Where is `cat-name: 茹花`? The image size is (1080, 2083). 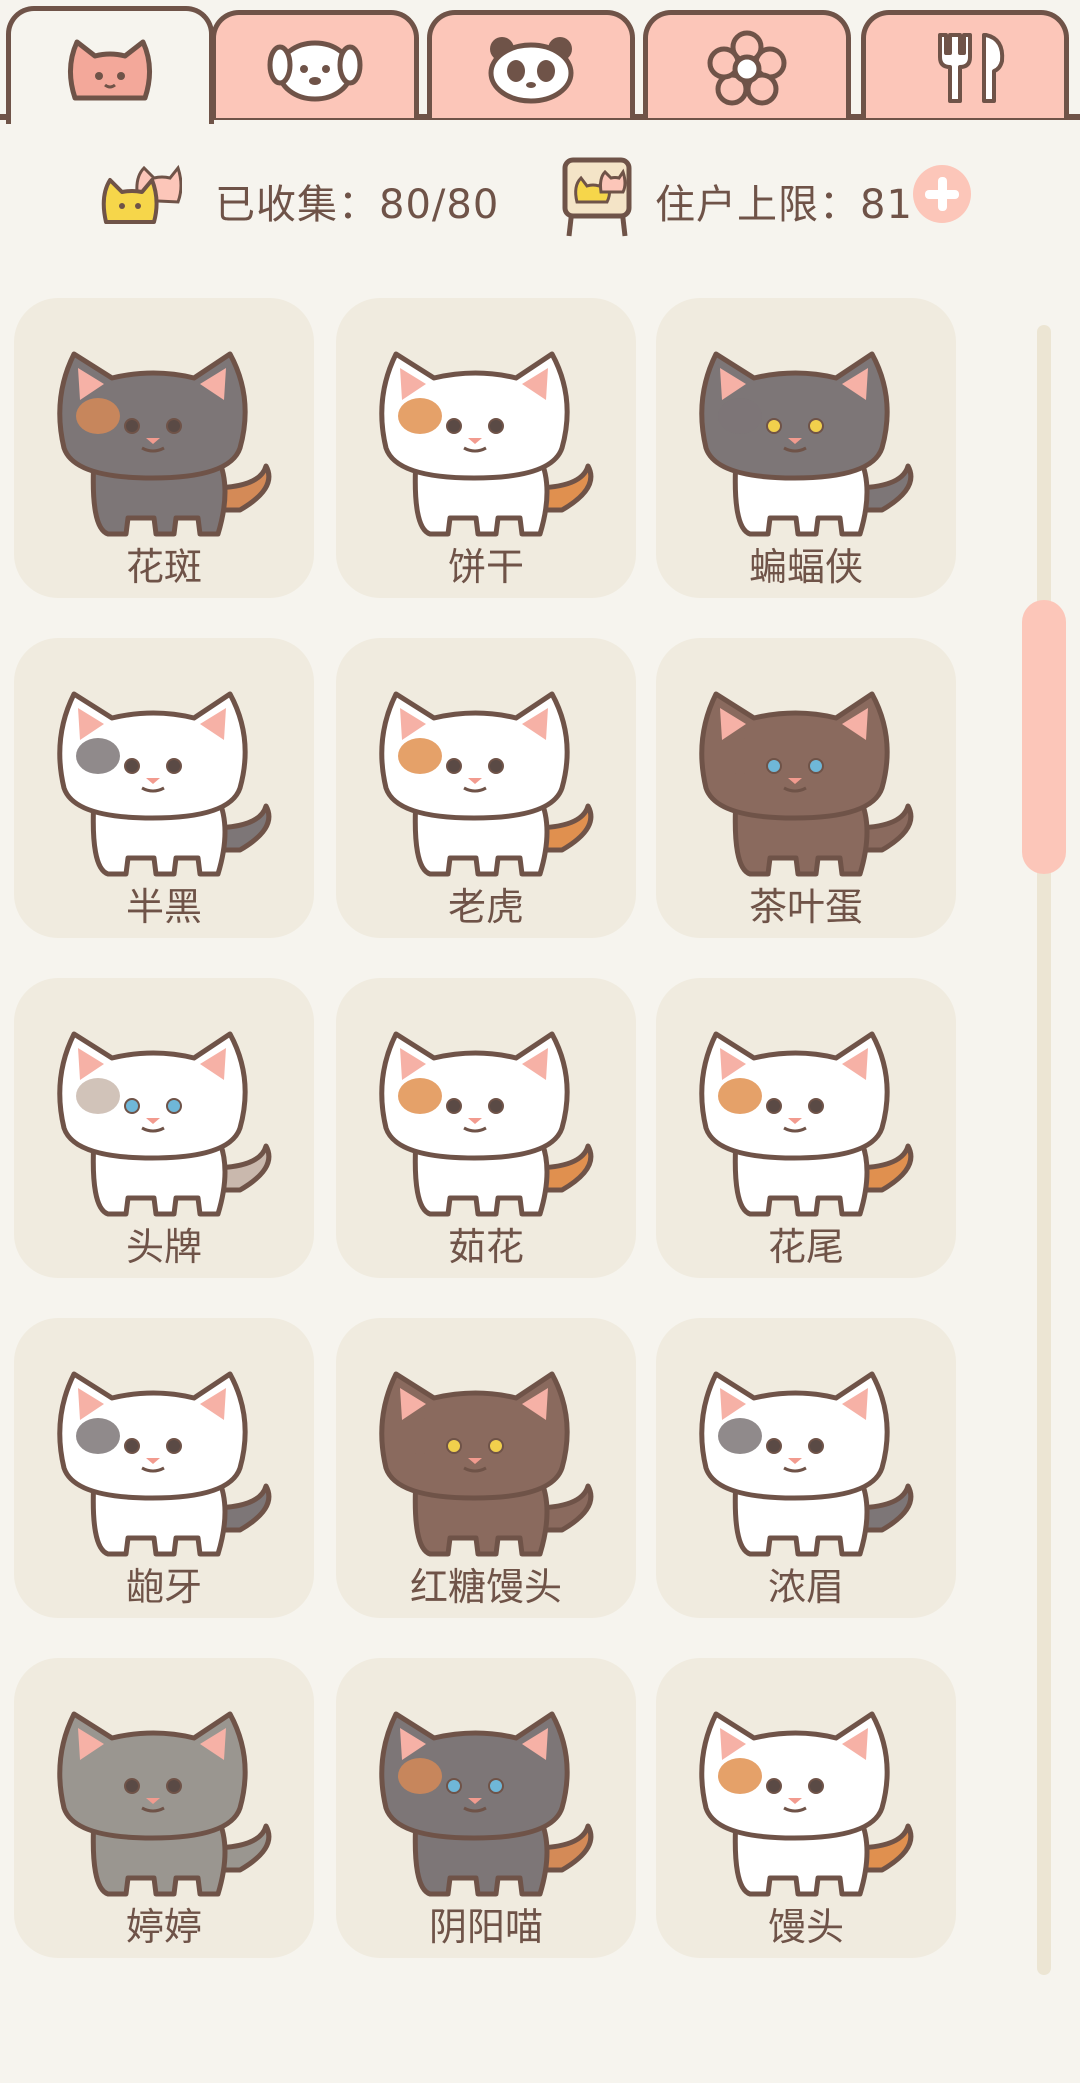
cat-name: 茹花 is located at coordinates (485, 1247).